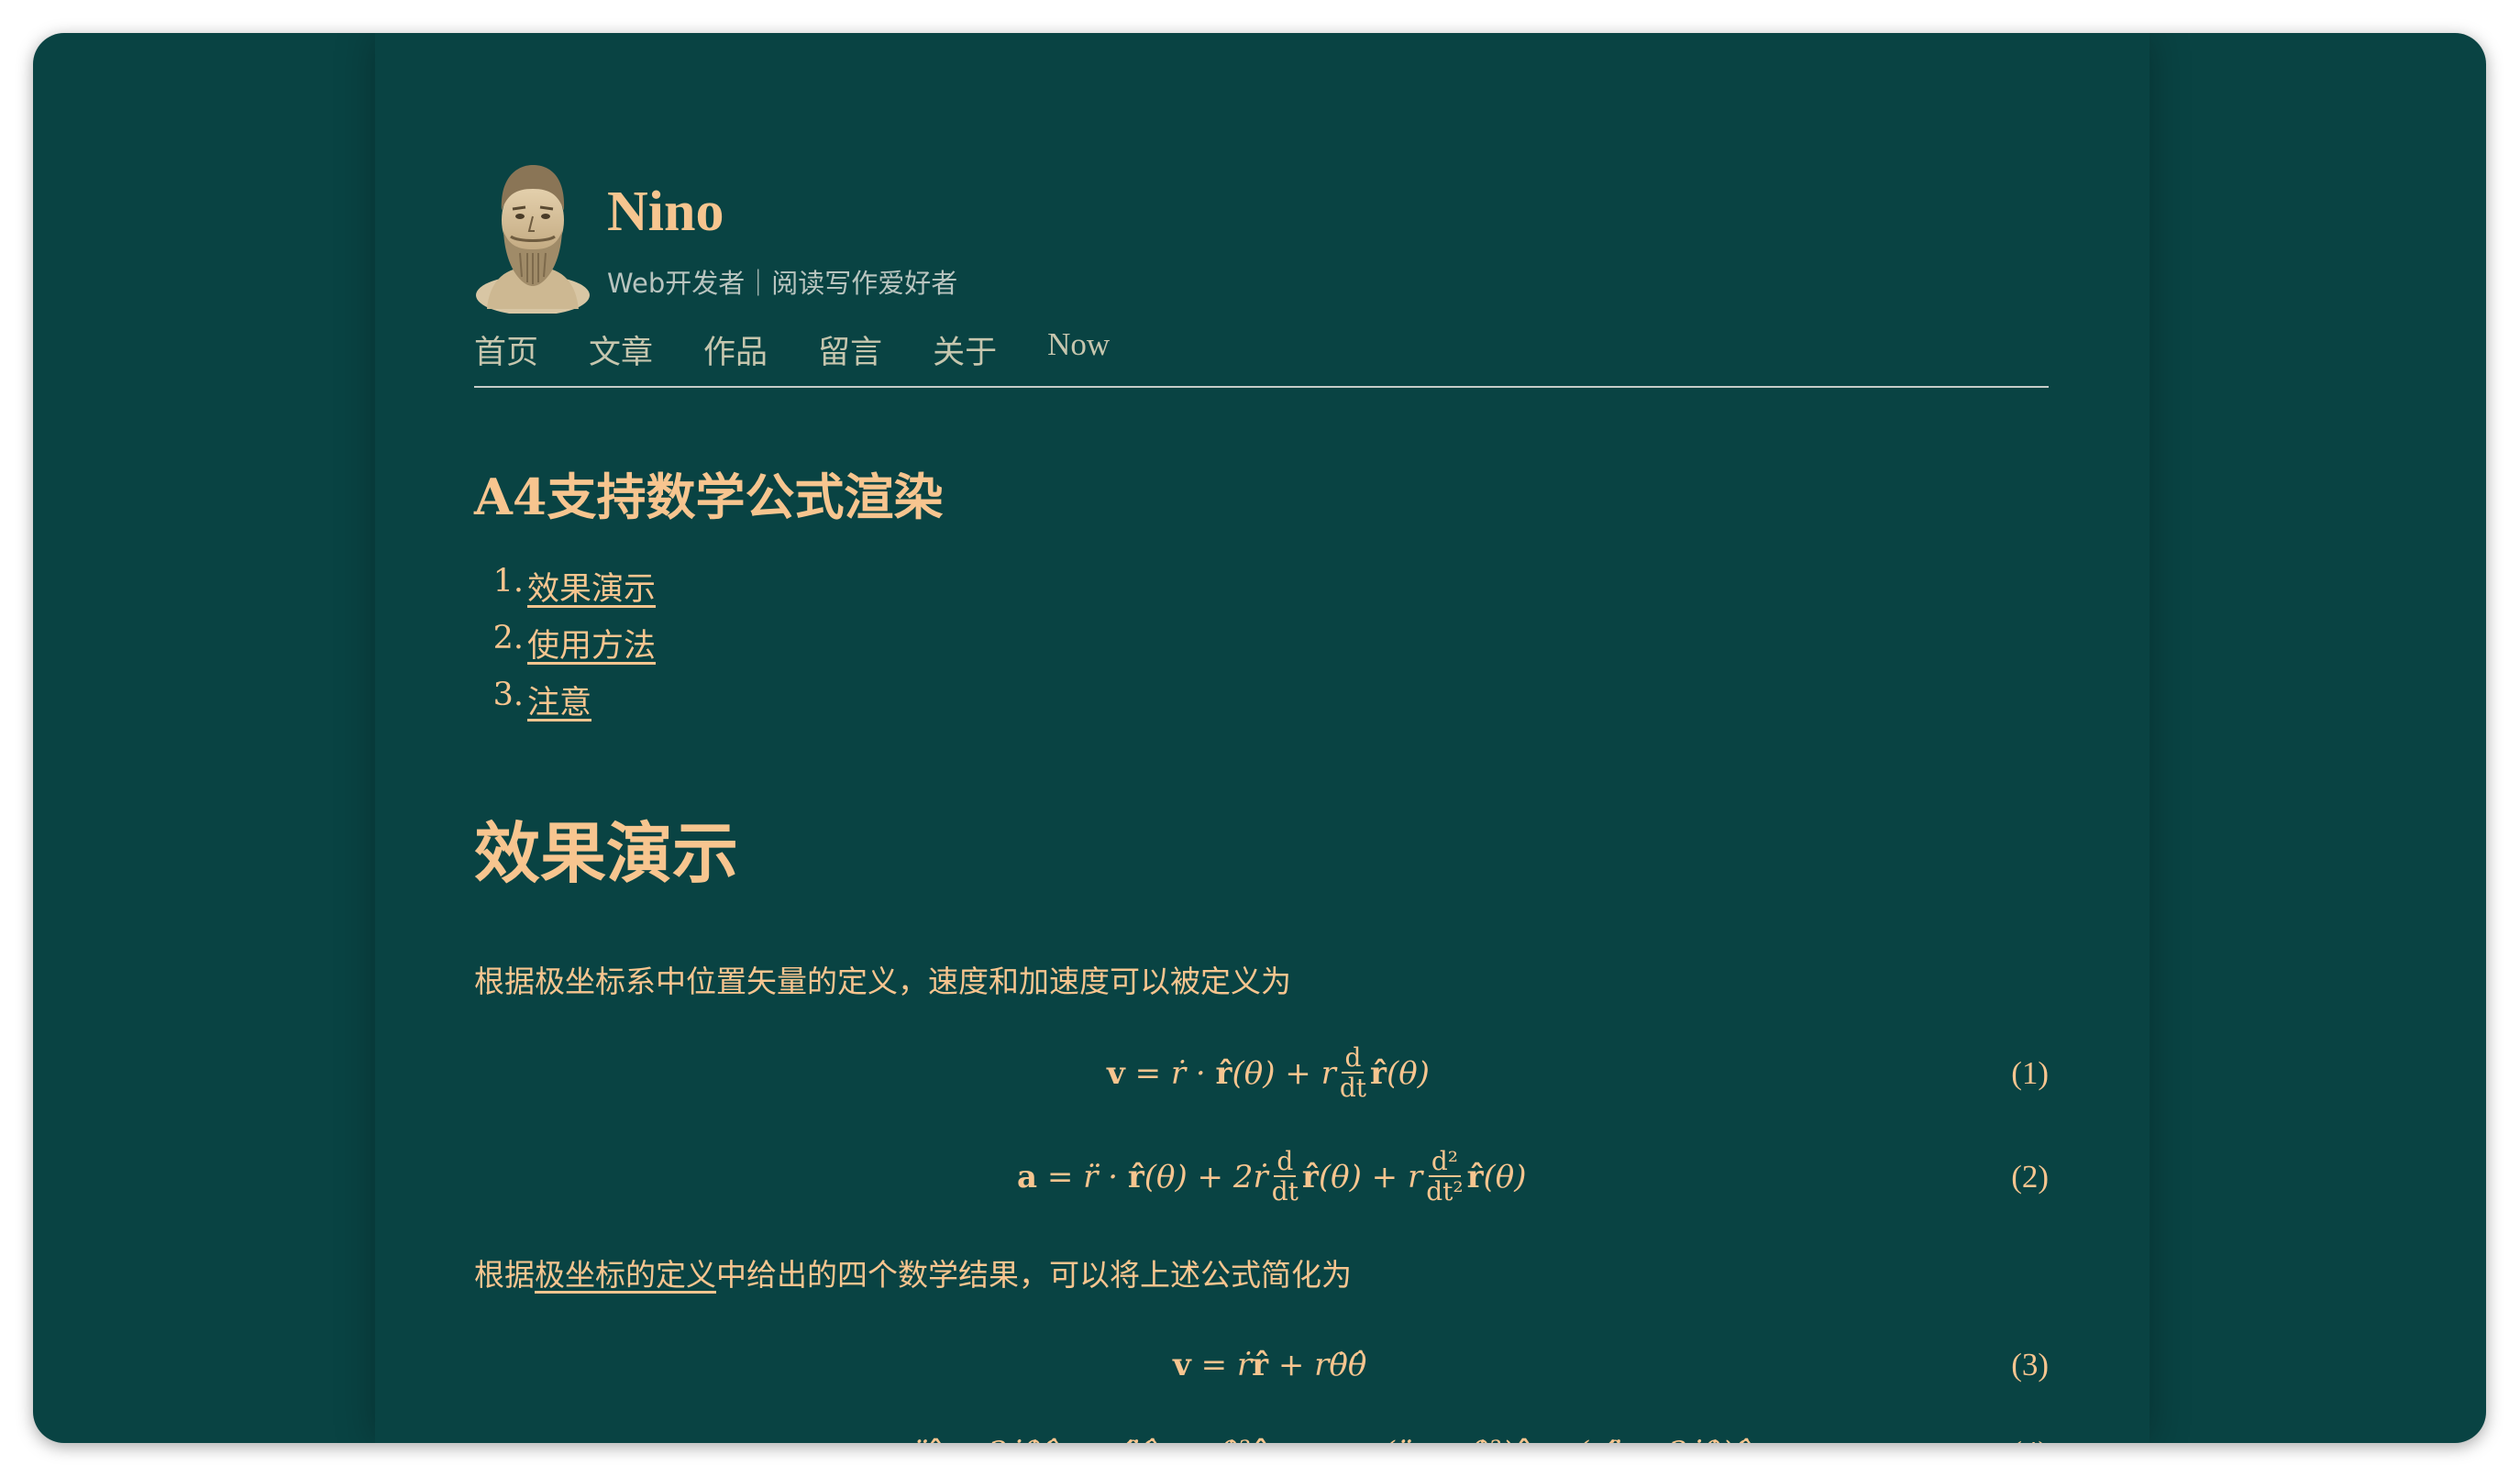  What do you see at coordinates (508, 638) in the screenshot?
I see `toc-number: 2.` at bounding box center [508, 638].